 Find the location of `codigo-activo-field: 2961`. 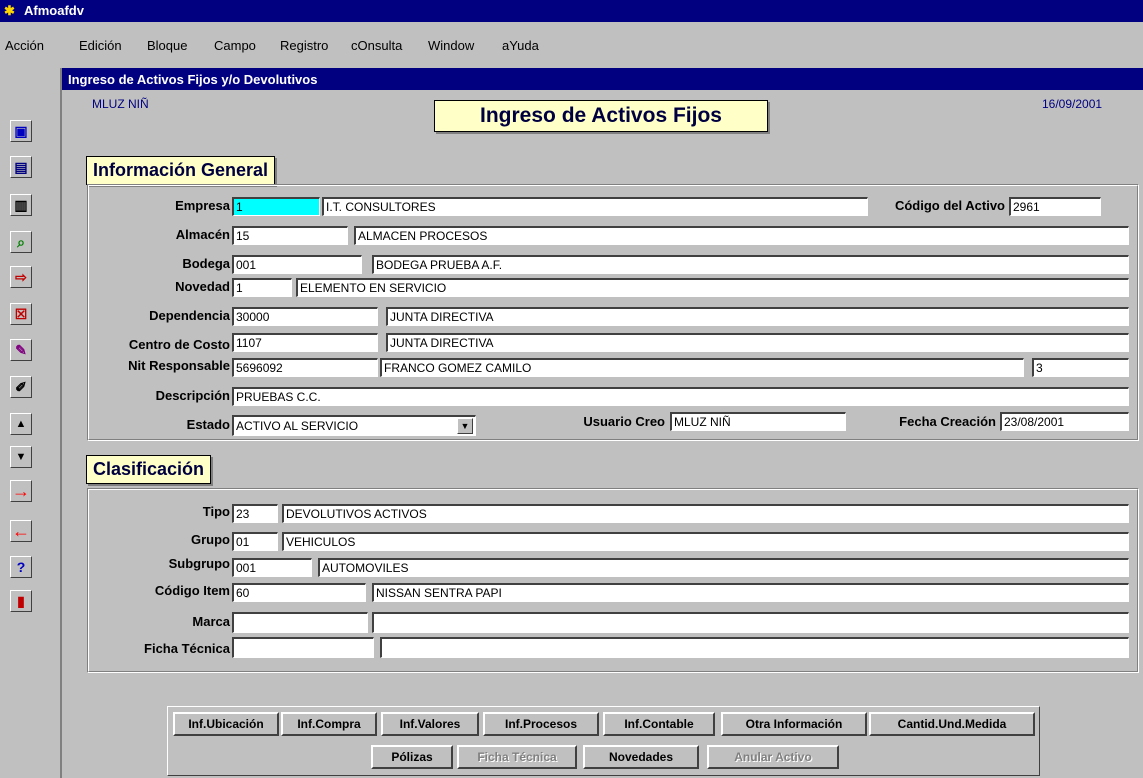

codigo-activo-field: 2961 is located at coordinates (1055, 206).